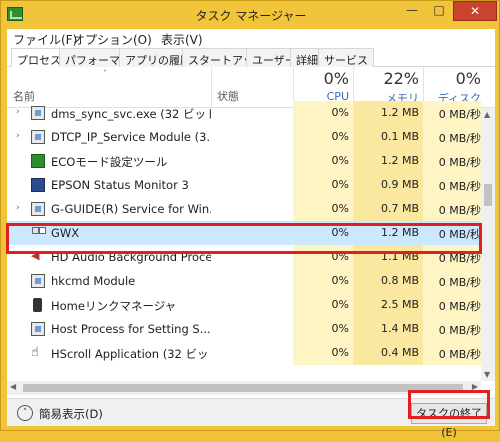 The height and width of the screenshot is (442, 500). I want to click on horizontal-scroll-thumb, so click(243, 388).